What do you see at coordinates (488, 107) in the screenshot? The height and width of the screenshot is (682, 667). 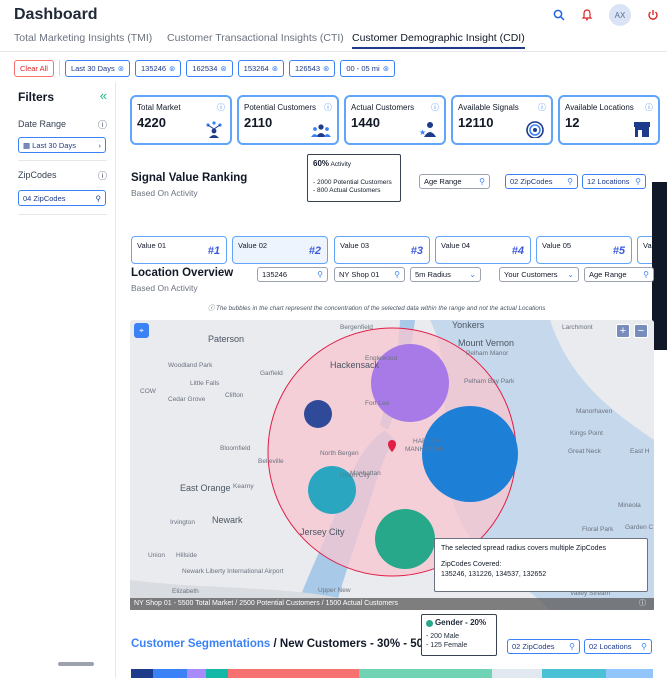 I see `kpi-label: Available Signals` at bounding box center [488, 107].